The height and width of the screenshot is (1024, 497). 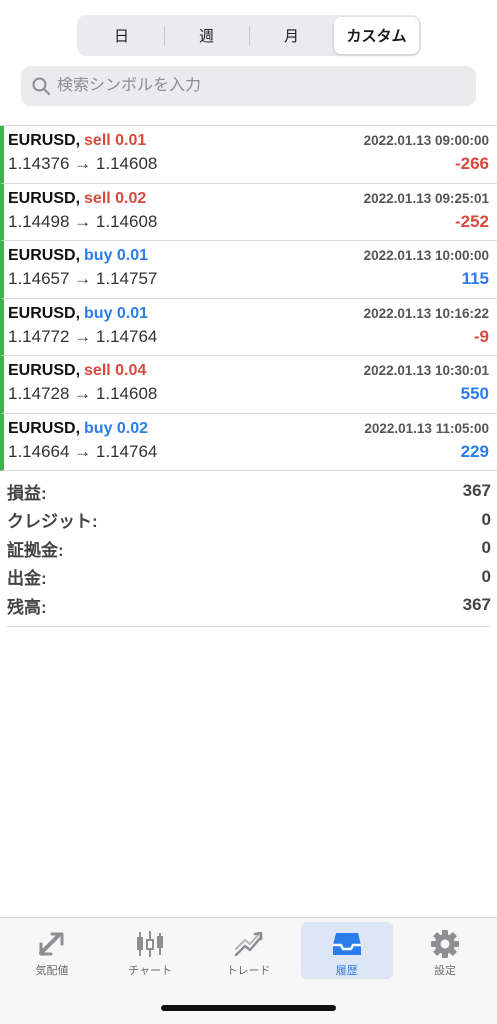 What do you see at coordinates (41, 86) in the screenshot?
I see `search-icon` at bounding box center [41, 86].